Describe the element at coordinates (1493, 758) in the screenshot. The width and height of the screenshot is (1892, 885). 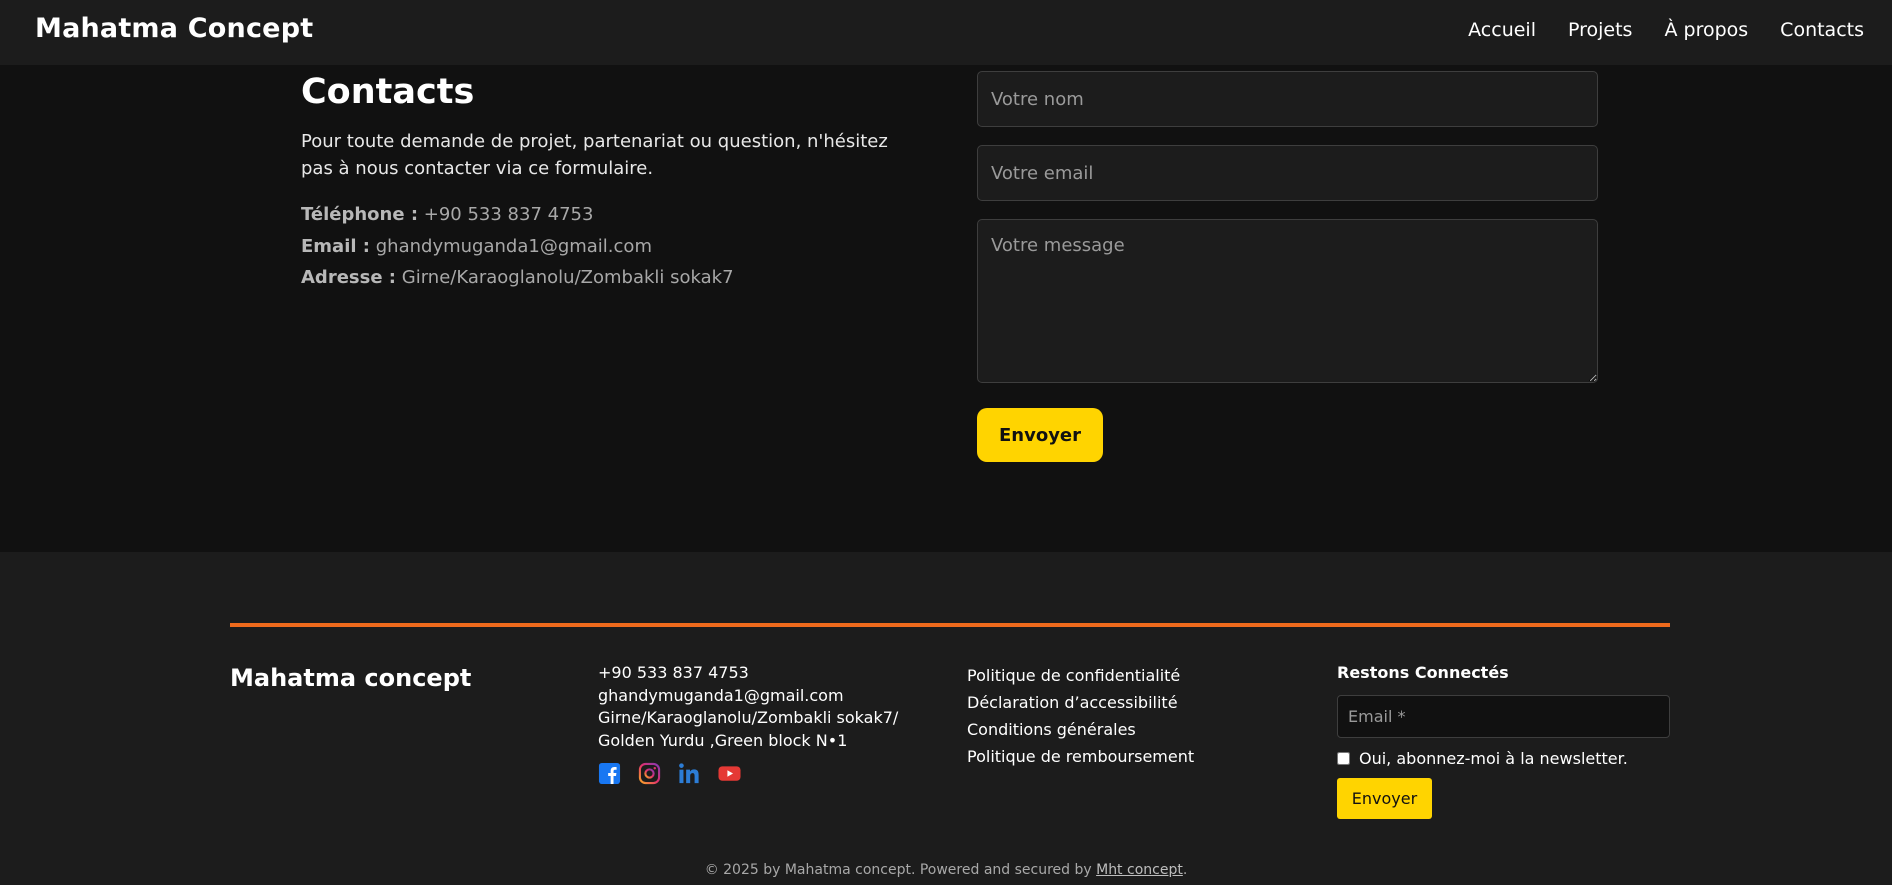
I see `newsletter-checkbox-label: Oui, abonnez-moi à la newsletter.` at that location.